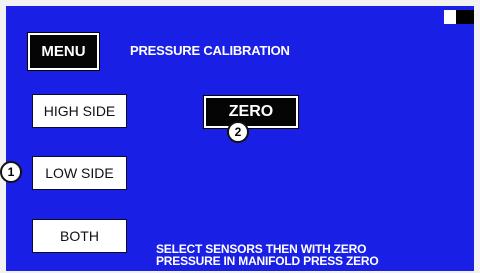  I want to click on menu-button: MENU, so click(63, 51).